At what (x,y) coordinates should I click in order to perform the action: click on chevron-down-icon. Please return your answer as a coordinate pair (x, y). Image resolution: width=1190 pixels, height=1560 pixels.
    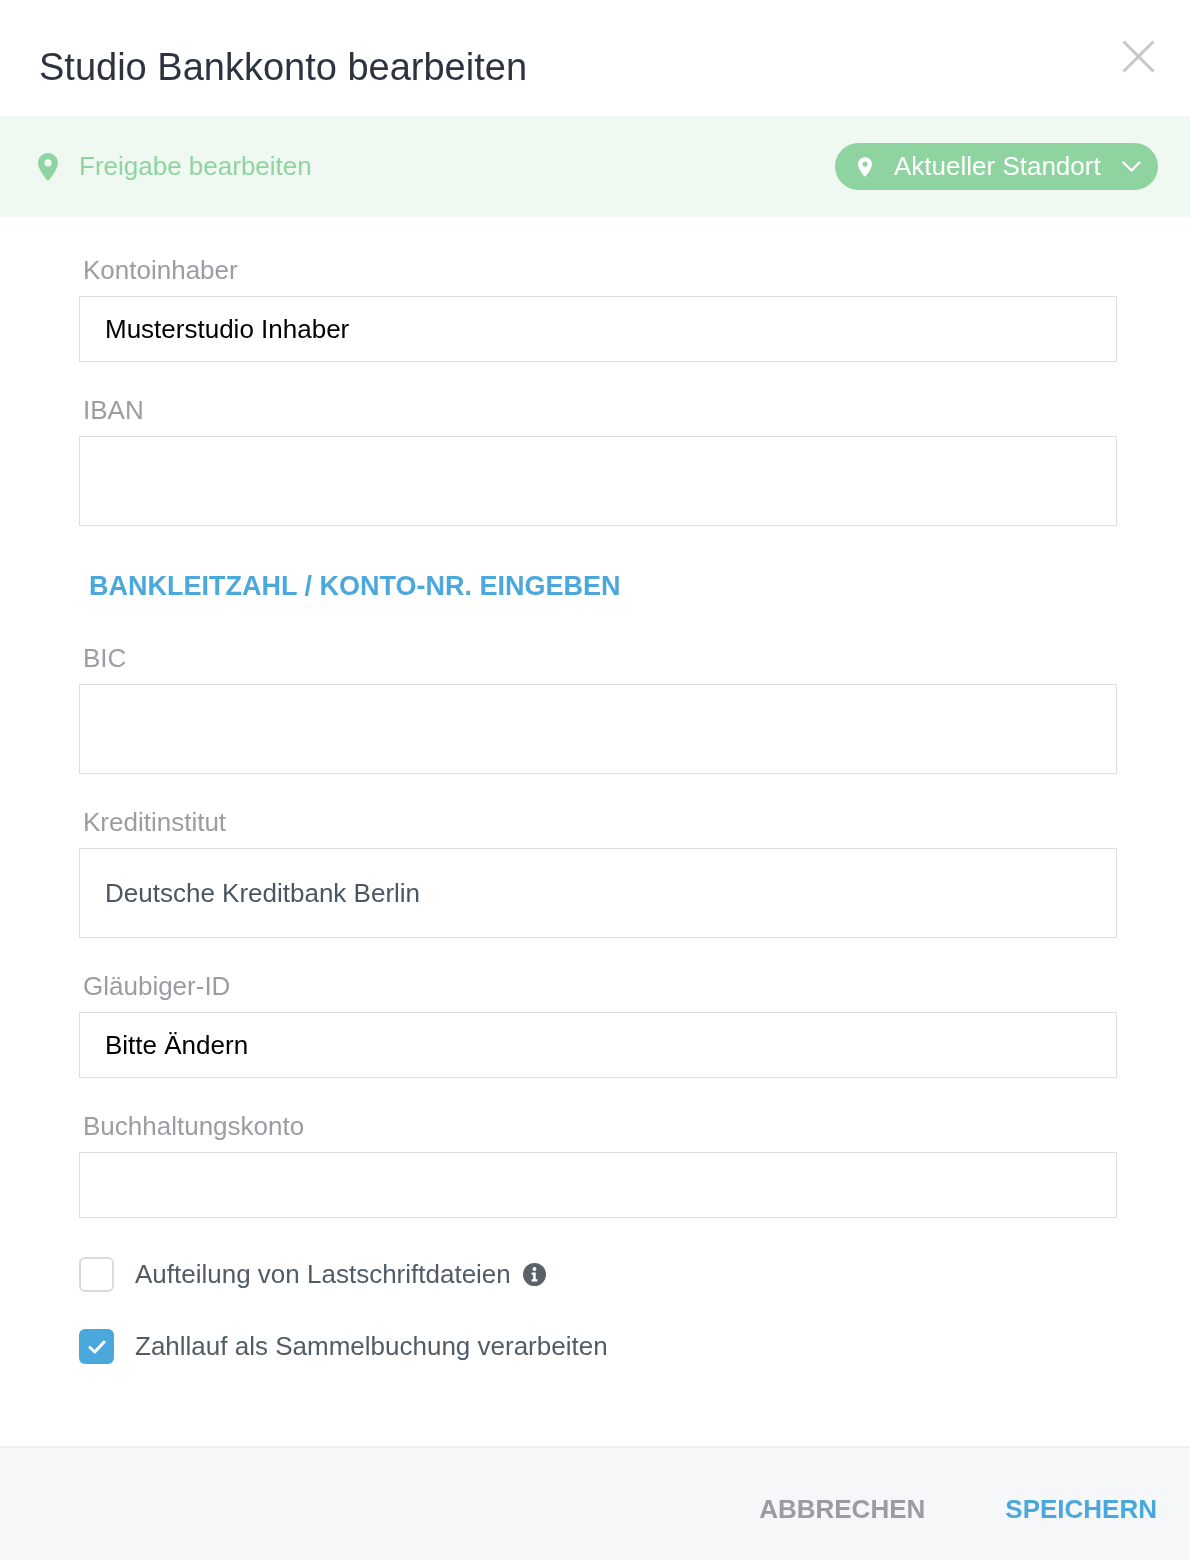
    Looking at the image, I should click on (1131, 166).